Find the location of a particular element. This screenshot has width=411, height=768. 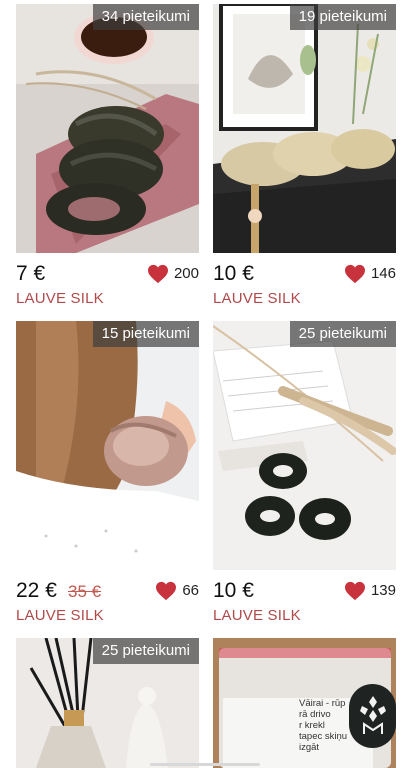

price-row: 22 € 35 € 66 is located at coordinates (107, 591).